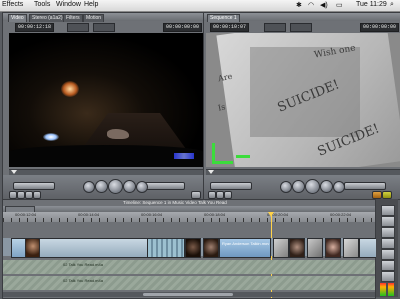 This screenshot has height=299, width=400. Describe the element at coordinates (12, 4) in the screenshot. I see `menu-effects: Effects` at that location.